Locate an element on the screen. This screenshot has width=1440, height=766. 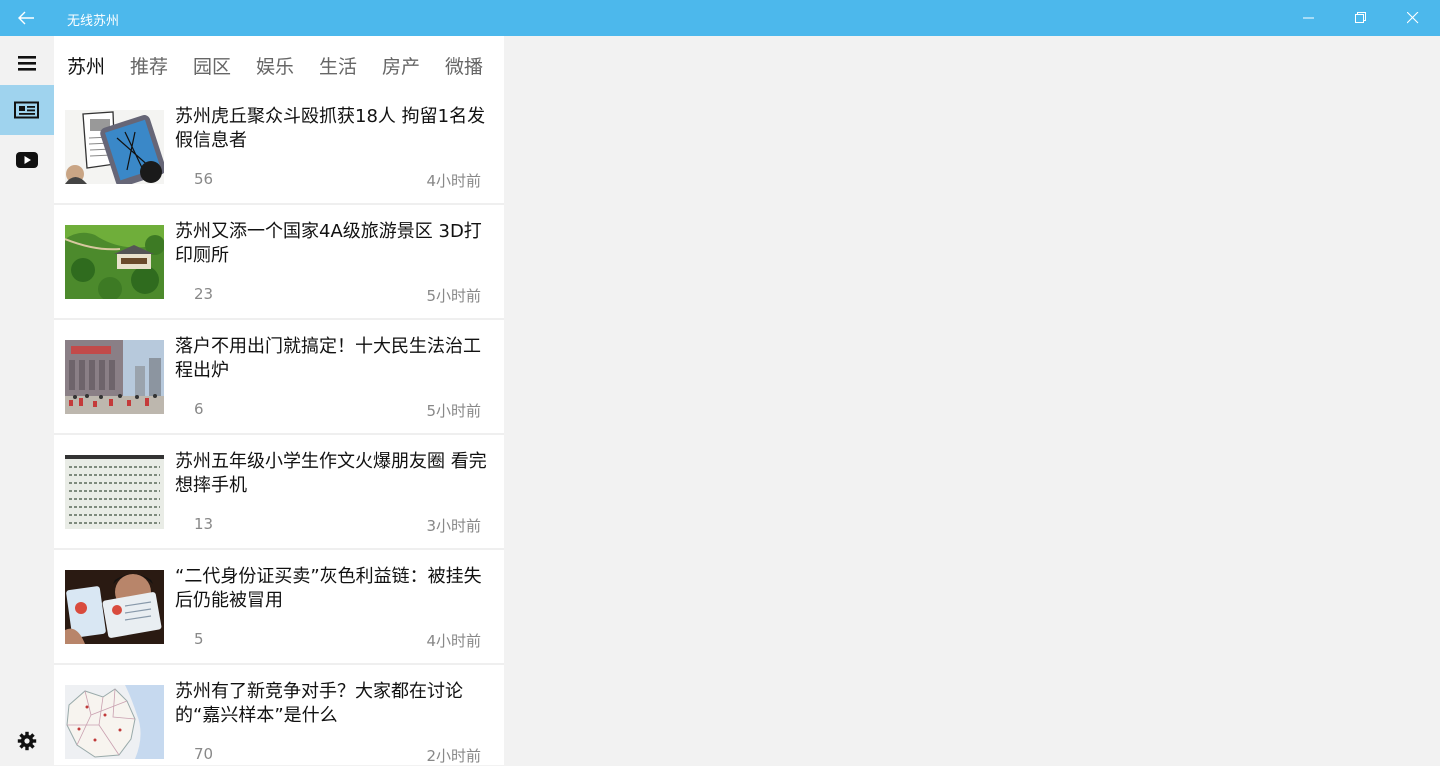
news-title: 苏州有了新竞争对手？大家都在讨论的“嘉兴样本”是什么 is located at coordinates (319, 703).